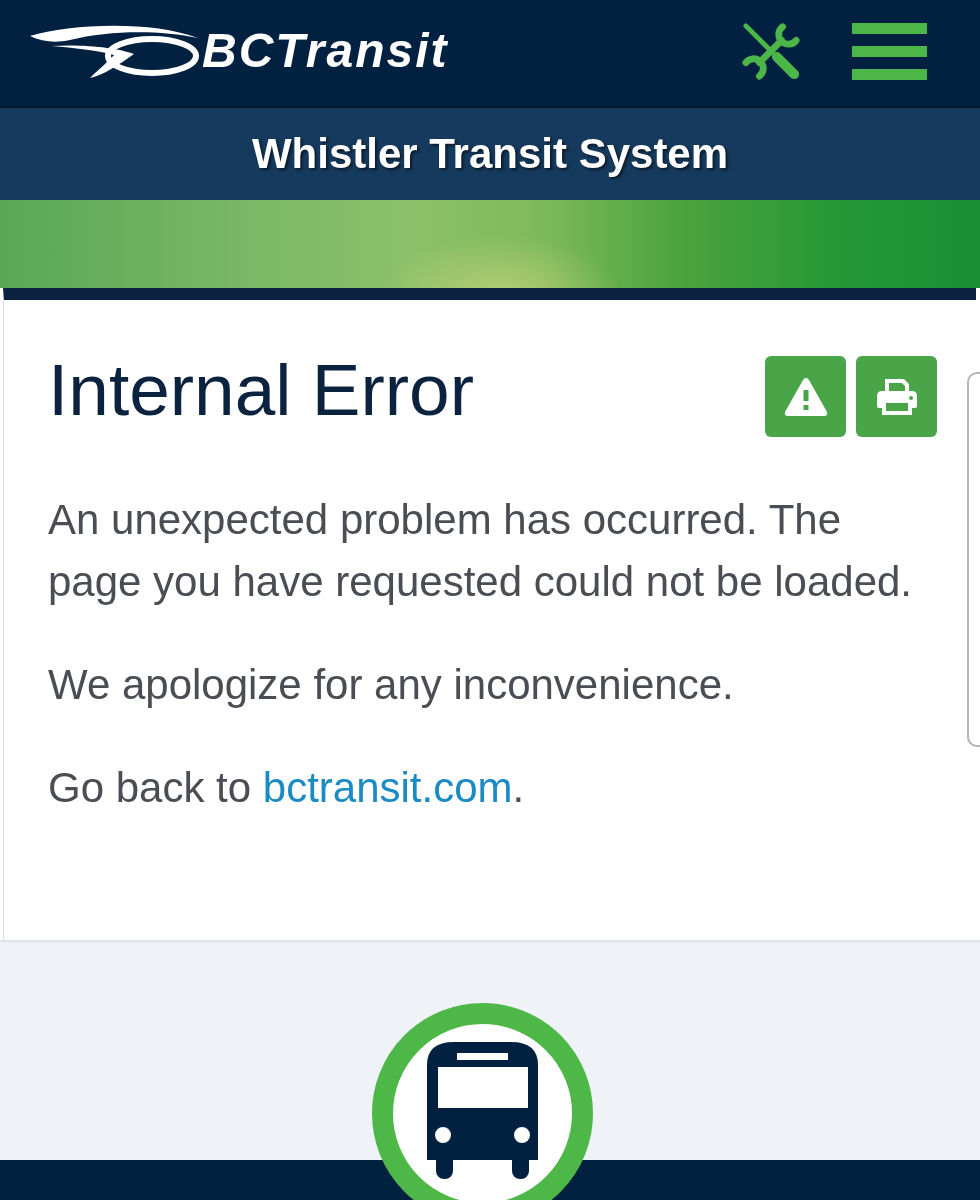 This screenshot has width=980, height=1200. Describe the element at coordinates (480, 551) in the screenshot. I see `message-text: An unexpected problem has occurred. The page you have requested could not be loaded.` at that location.